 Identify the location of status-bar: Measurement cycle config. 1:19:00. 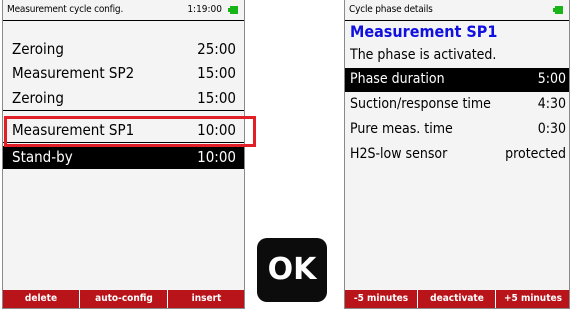
(123, 10).